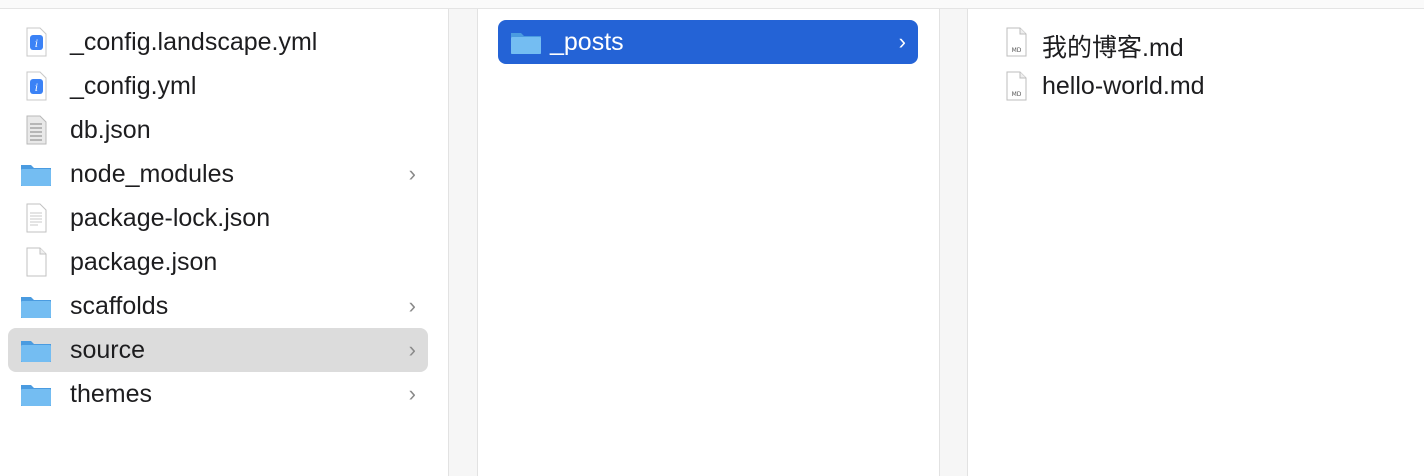 The width and height of the screenshot is (1424, 476). Describe the element at coordinates (1123, 86) in the screenshot. I see `file-name: hello-world.md` at that location.